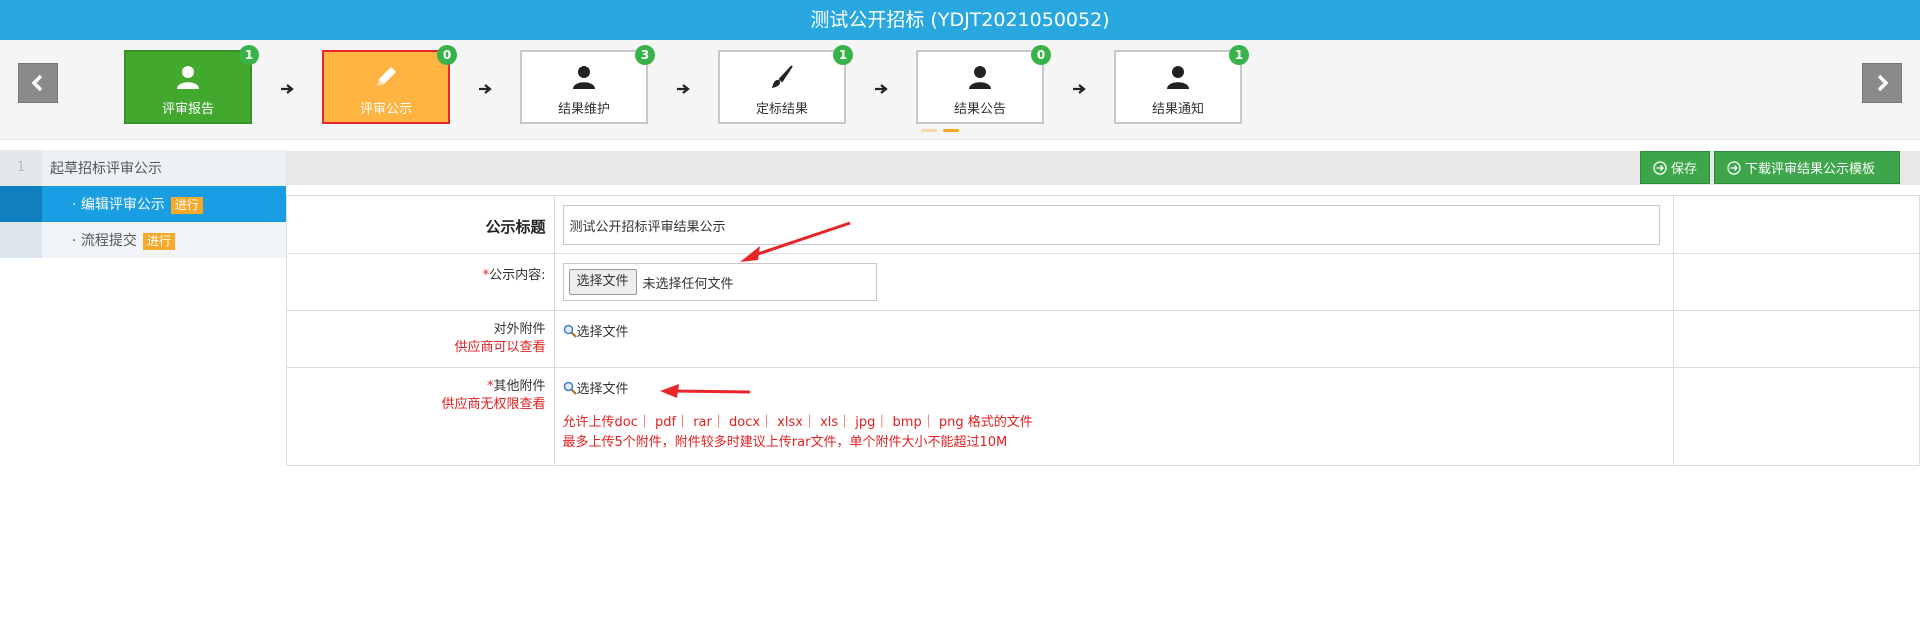 The image size is (1920, 620). I want to click on menu-section-number: 1, so click(21, 168).